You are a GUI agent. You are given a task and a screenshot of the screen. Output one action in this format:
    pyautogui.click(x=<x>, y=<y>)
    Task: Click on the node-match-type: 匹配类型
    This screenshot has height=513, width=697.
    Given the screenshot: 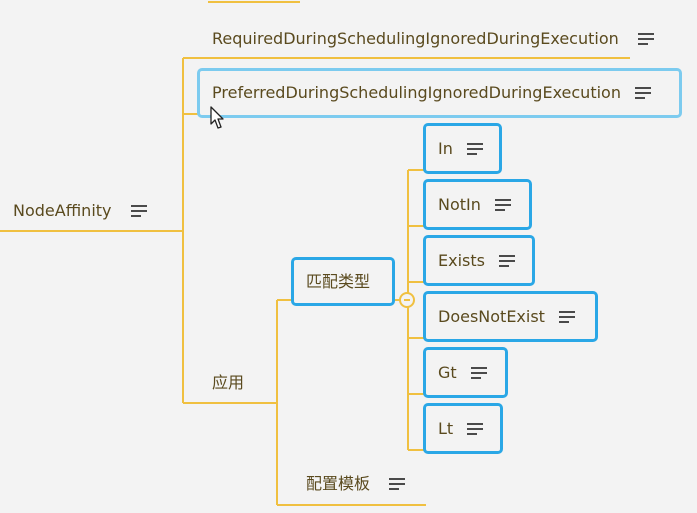 What is the action you would take?
    pyautogui.click(x=343, y=281)
    